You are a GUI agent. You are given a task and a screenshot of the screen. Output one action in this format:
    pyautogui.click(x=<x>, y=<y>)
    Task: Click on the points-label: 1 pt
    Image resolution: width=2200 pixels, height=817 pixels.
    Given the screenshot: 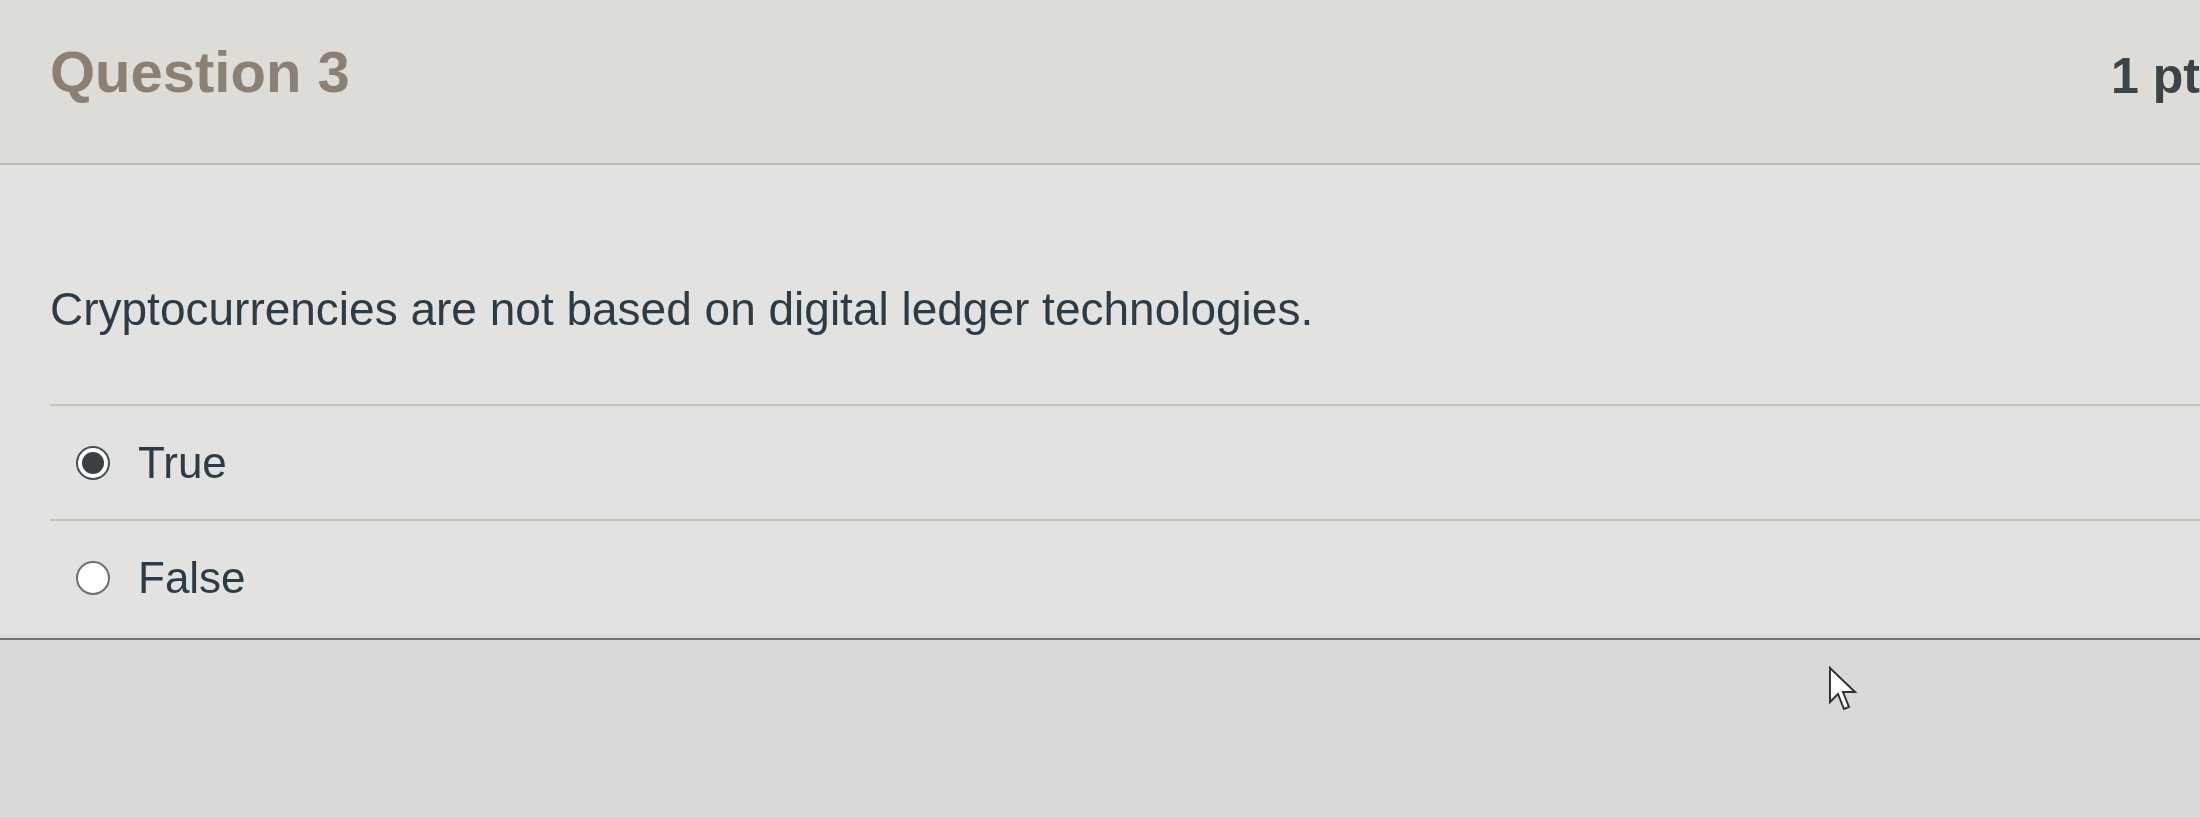 What is the action you would take?
    pyautogui.click(x=2155, y=76)
    